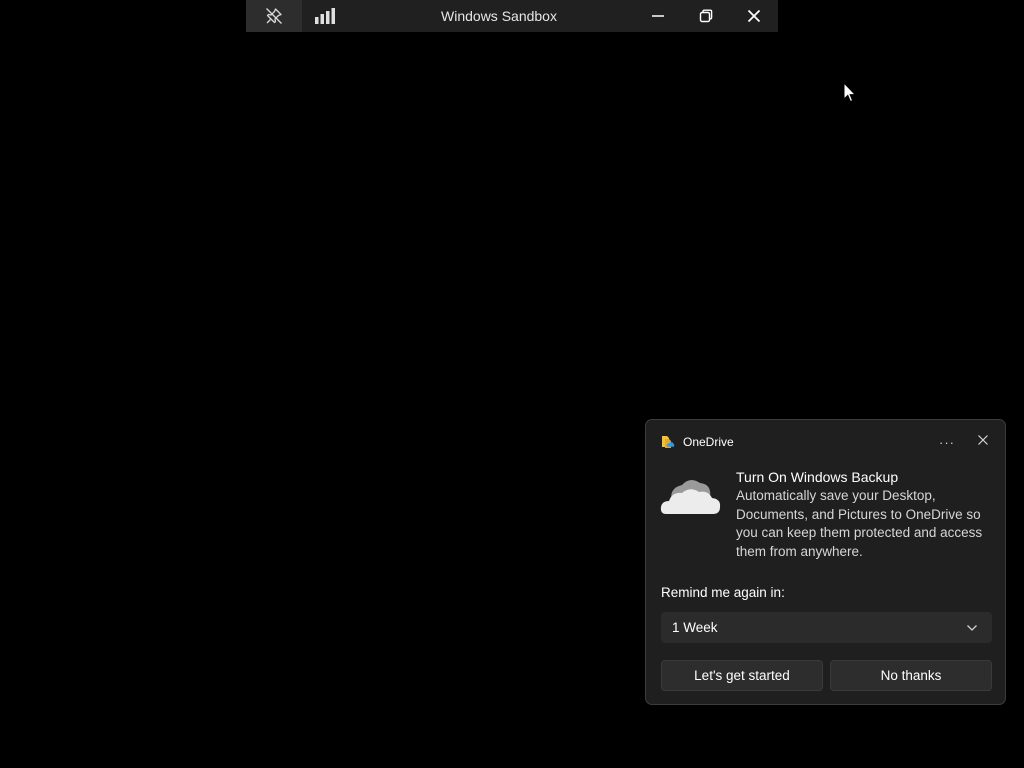 Image resolution: width=1024 pixels, height=768 pixels. I want to click on unpin-button, so click(274, 16).